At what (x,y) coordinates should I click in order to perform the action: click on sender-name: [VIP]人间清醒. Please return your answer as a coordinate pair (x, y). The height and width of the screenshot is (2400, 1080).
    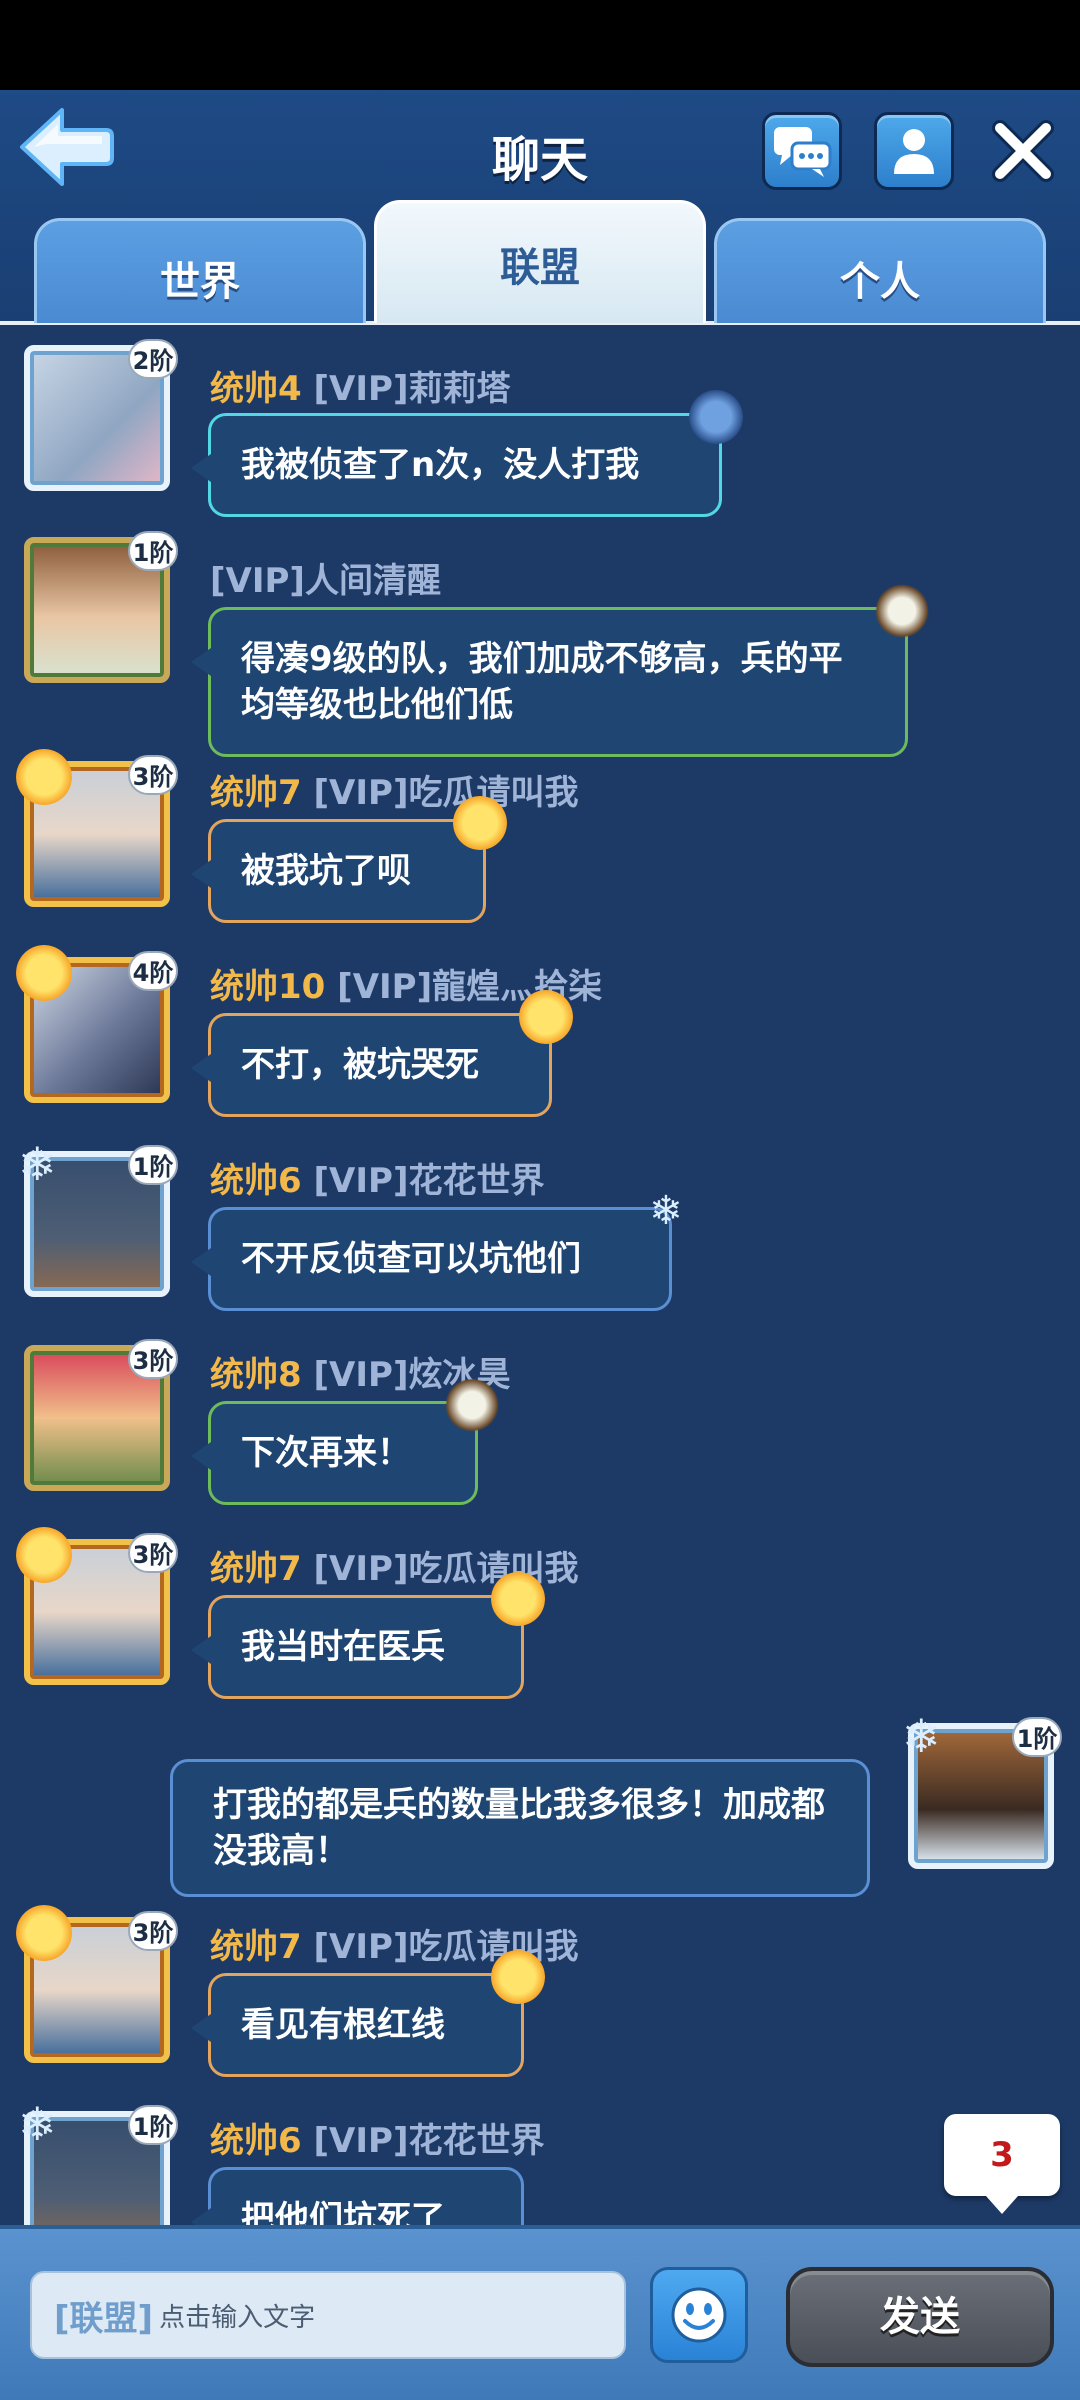
    Looking at the image, I should click on (325, 581).